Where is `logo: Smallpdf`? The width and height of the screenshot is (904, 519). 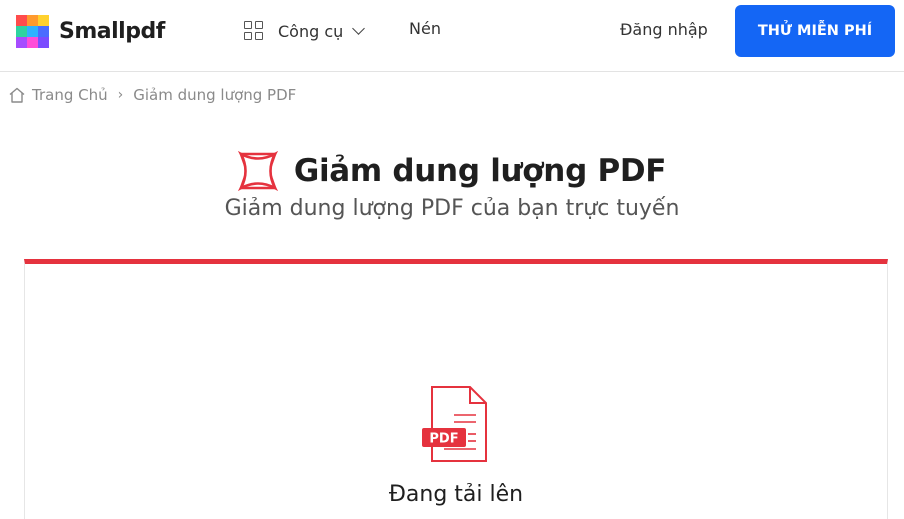
logo: Smallpdf is located at coordinates (90, 31).